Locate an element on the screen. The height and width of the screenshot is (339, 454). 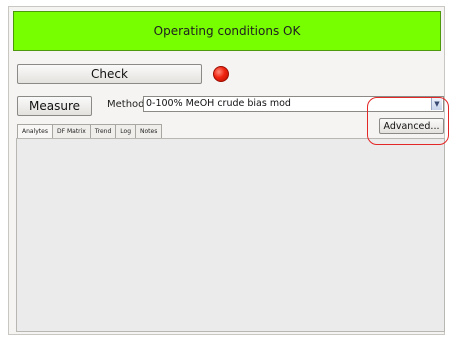
tab-analytes: Analytes is located at coordinates (35, 131).